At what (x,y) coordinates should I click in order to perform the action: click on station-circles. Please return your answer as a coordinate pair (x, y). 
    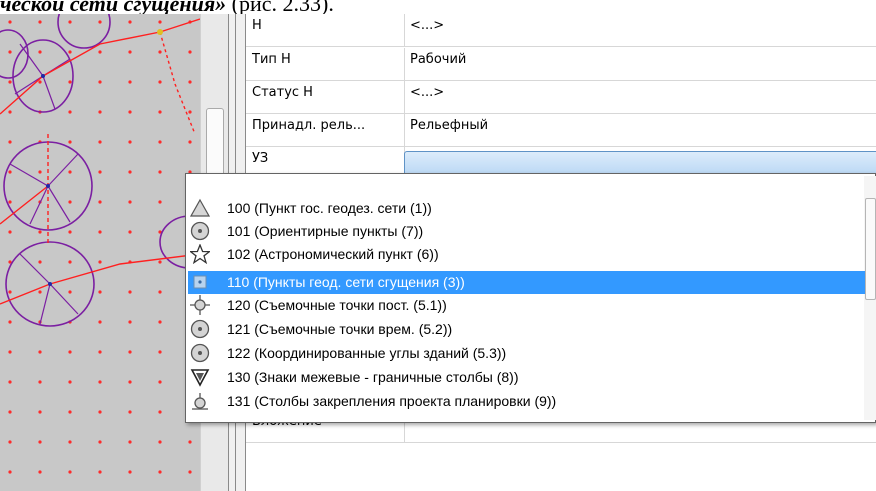
    Looking at the image, I should click on (100, 170).